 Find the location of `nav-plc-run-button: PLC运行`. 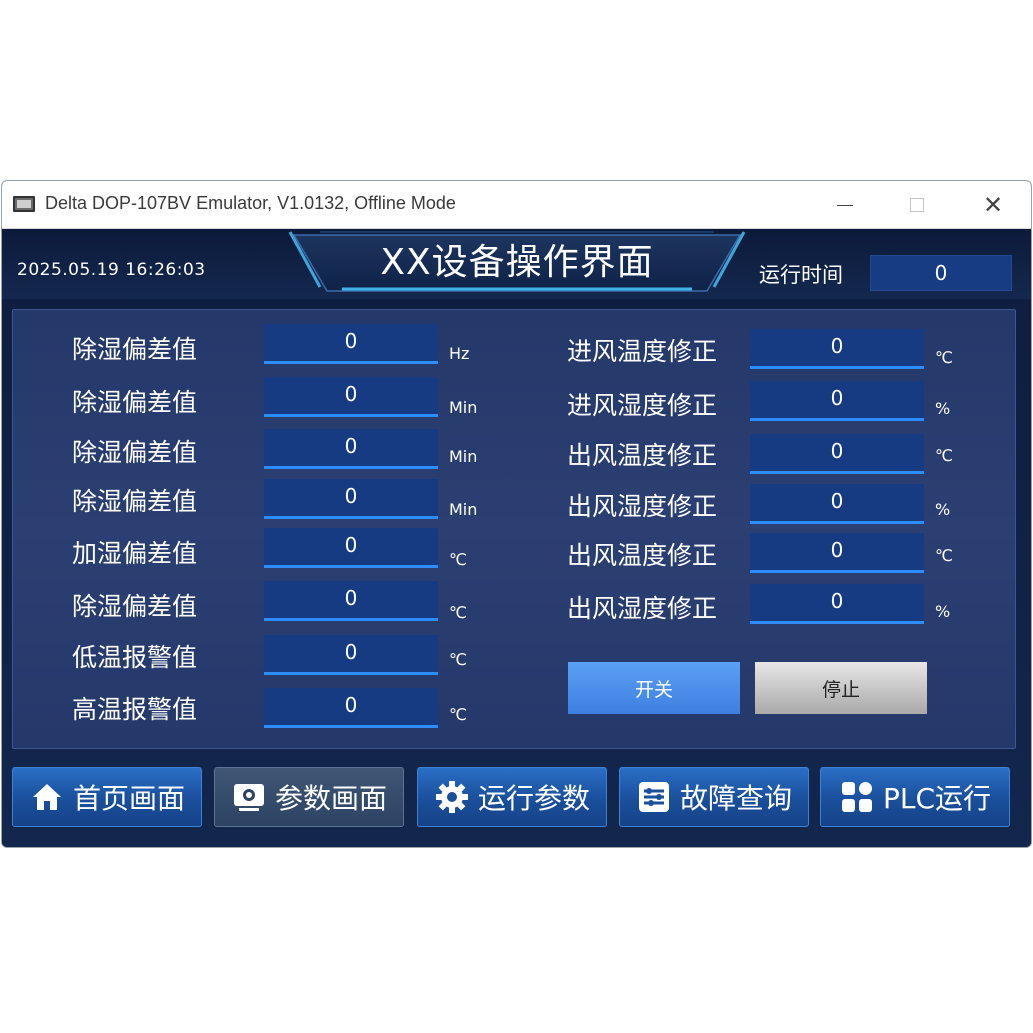

nav-plc-run-button: PLC运行 is located at coordinates (915, 797).